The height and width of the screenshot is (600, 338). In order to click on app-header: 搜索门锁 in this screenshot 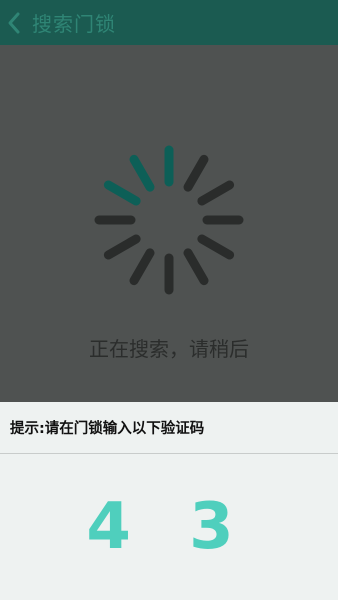, I will do `click(169, 22)`.